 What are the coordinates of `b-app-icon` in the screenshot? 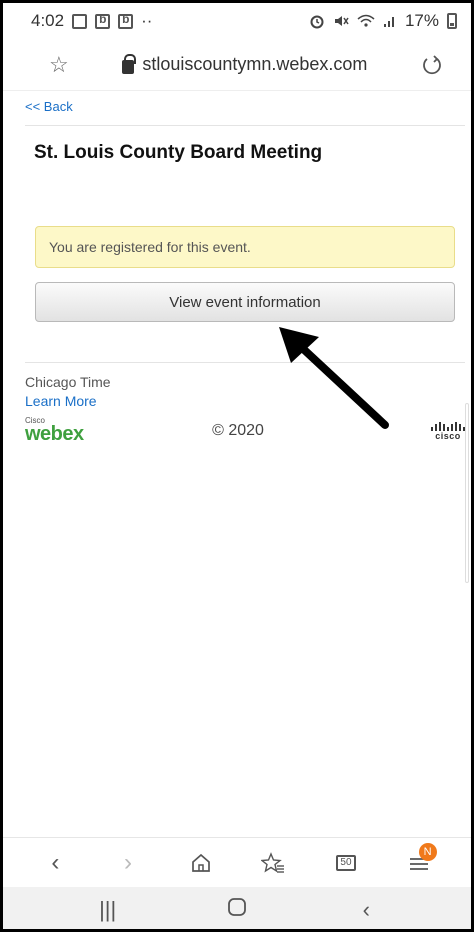 It's located at (103, 20).